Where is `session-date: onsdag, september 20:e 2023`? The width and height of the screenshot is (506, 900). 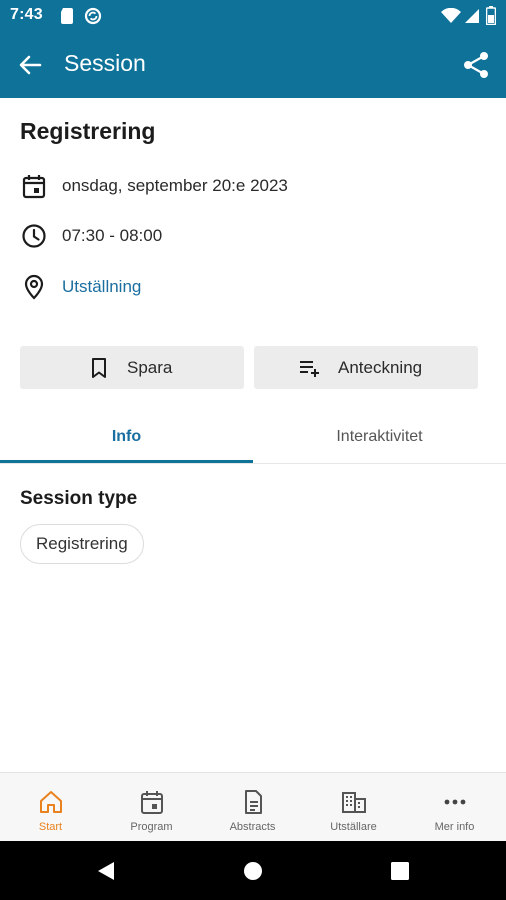
session-date: onsdag, september 20:e 2023 is located at coordinates (175, 185).